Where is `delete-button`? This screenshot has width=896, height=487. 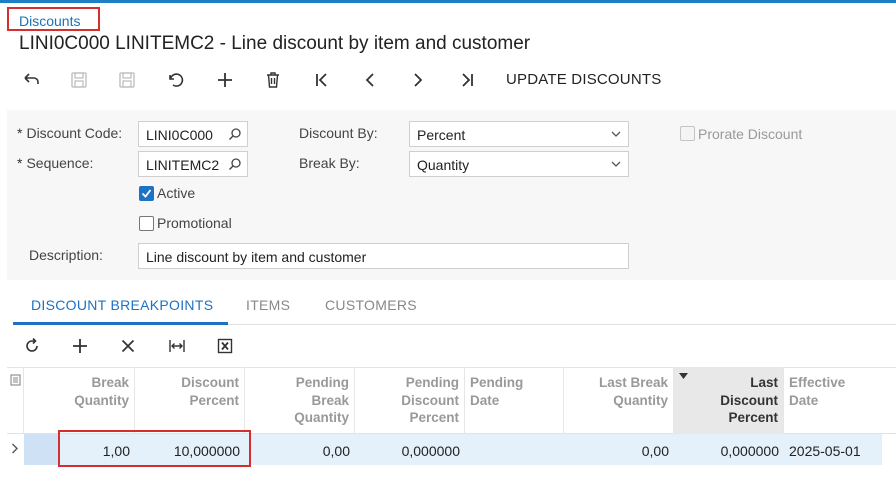
delete-button is located at coordinates (273, 80).